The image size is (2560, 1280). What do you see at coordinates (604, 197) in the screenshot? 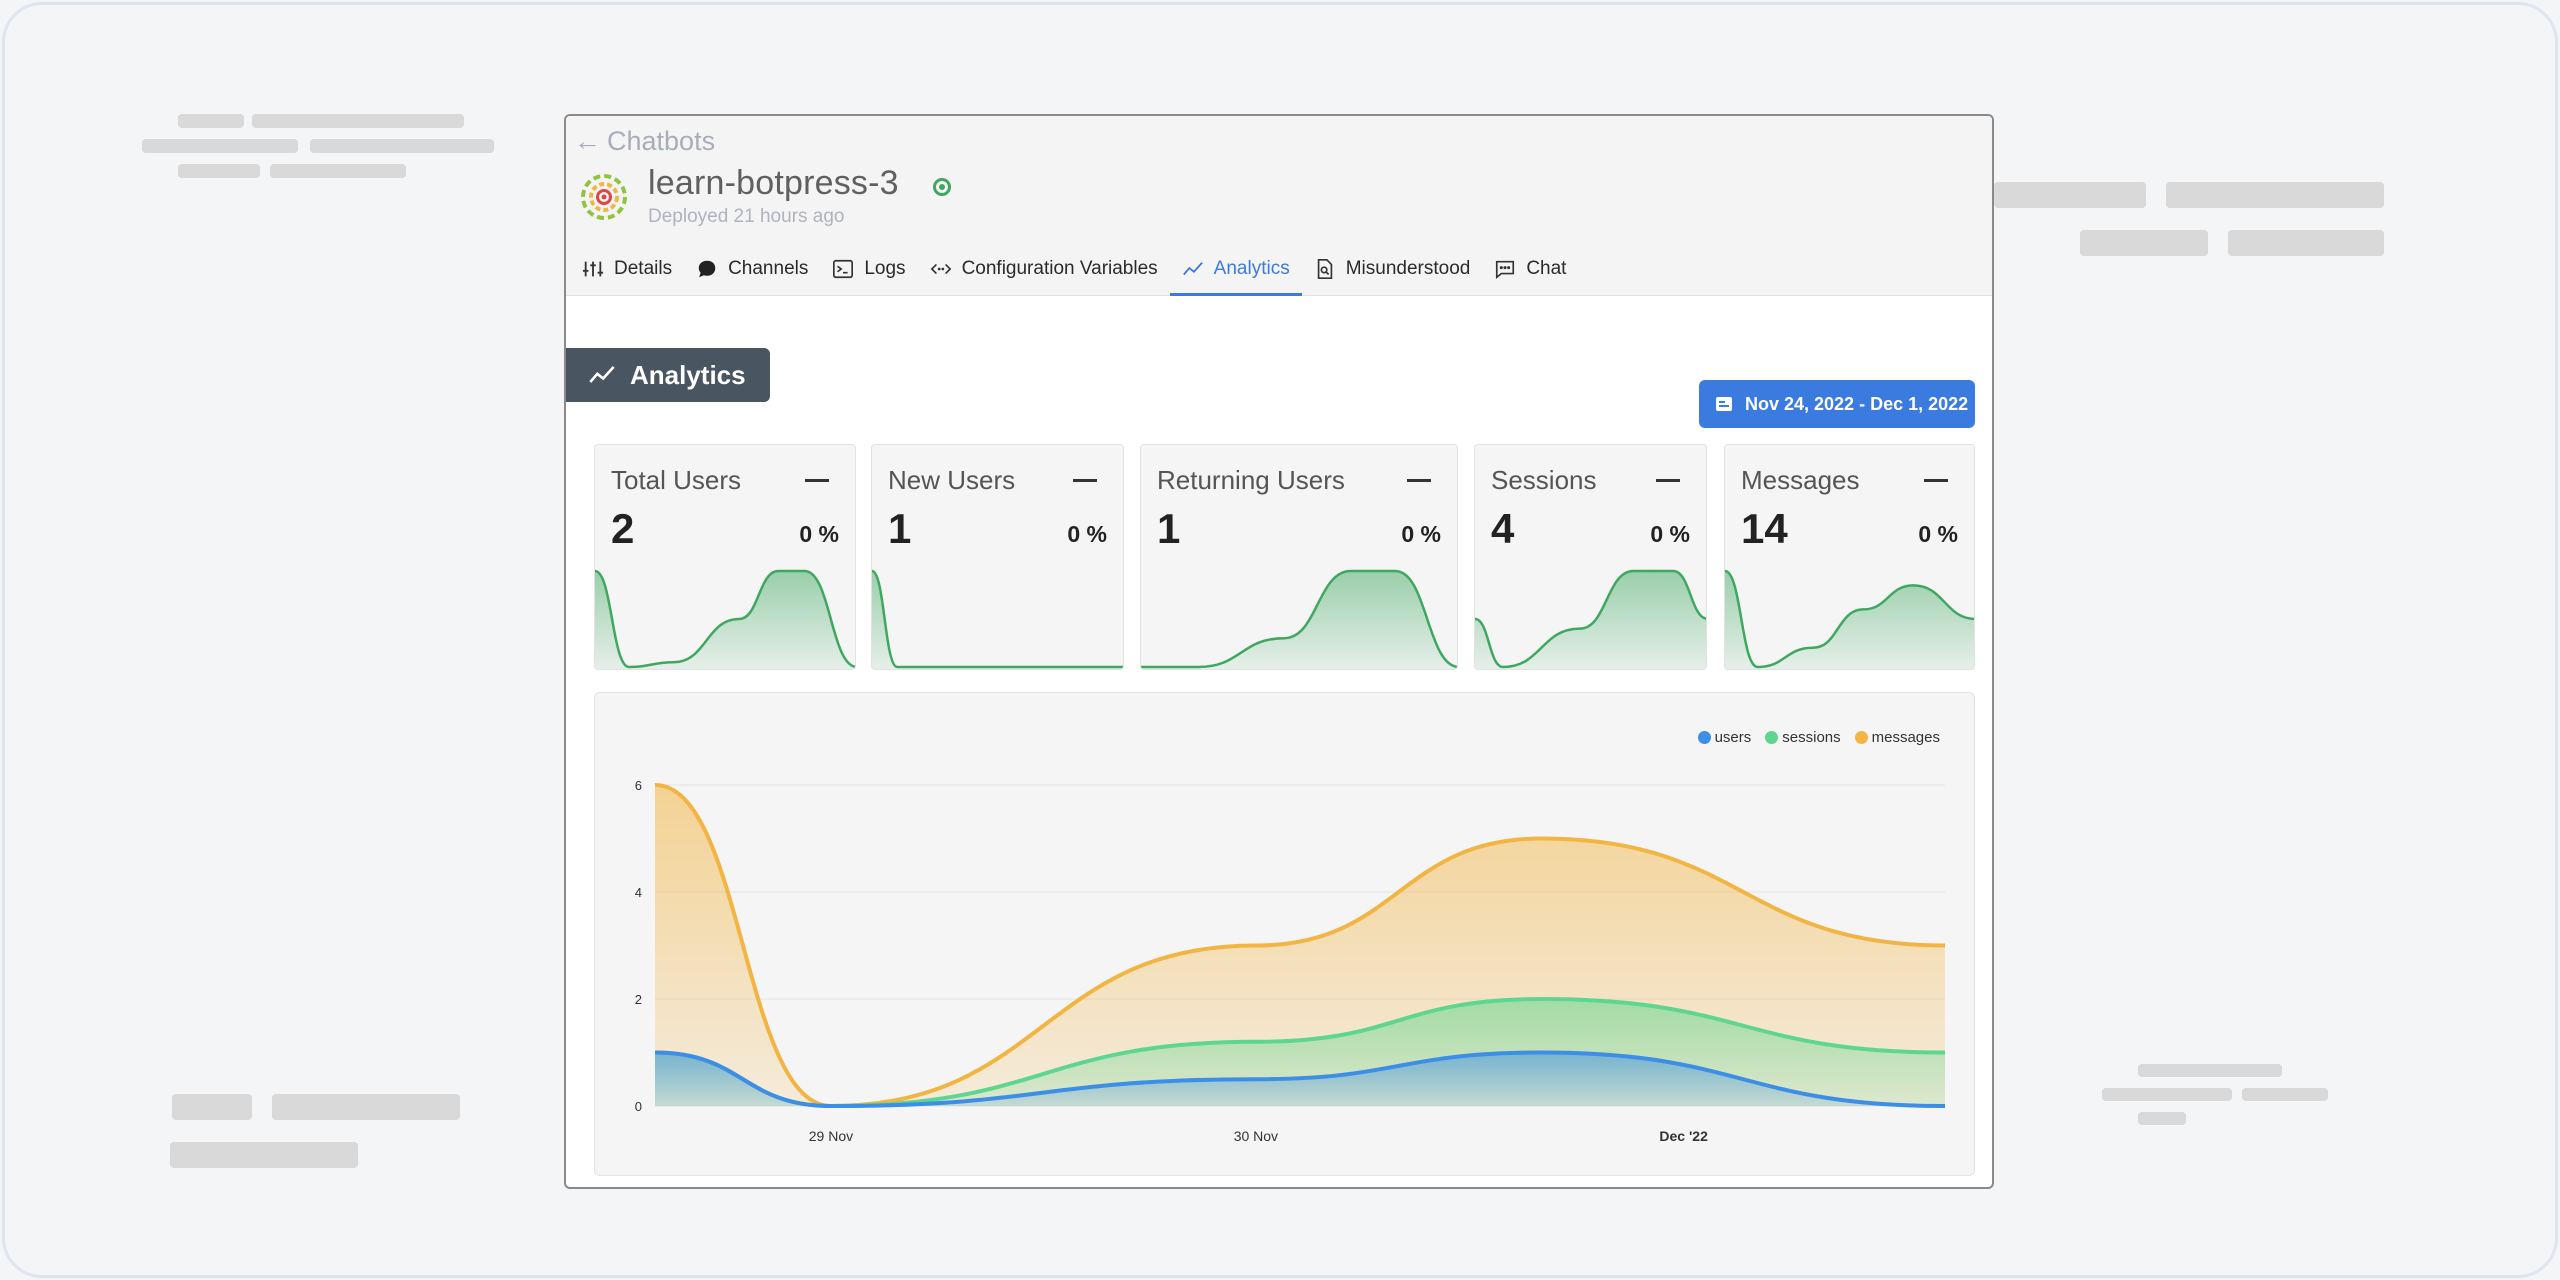
I see `bot-logo-icon` at bounding box center [604, 197].